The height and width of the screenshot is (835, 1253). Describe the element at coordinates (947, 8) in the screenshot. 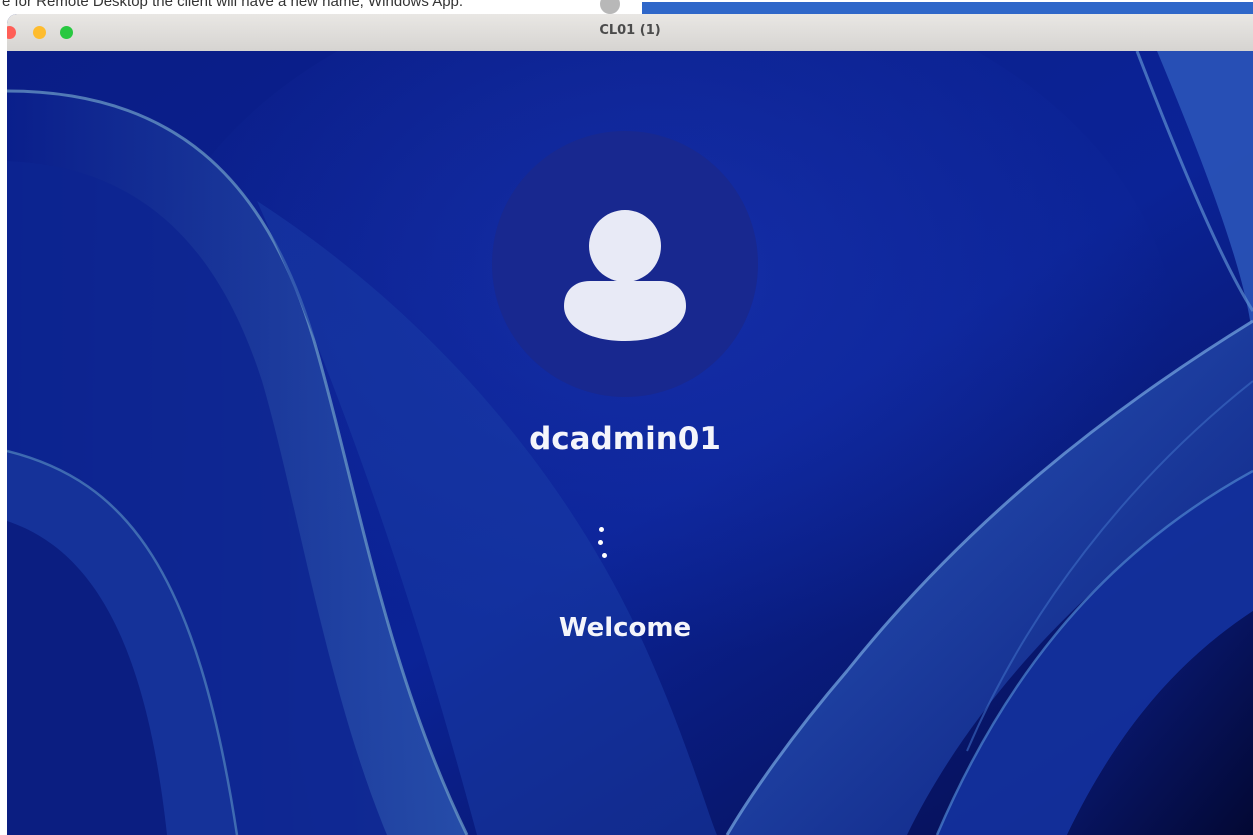

I see `background-blue-bar` at that location.